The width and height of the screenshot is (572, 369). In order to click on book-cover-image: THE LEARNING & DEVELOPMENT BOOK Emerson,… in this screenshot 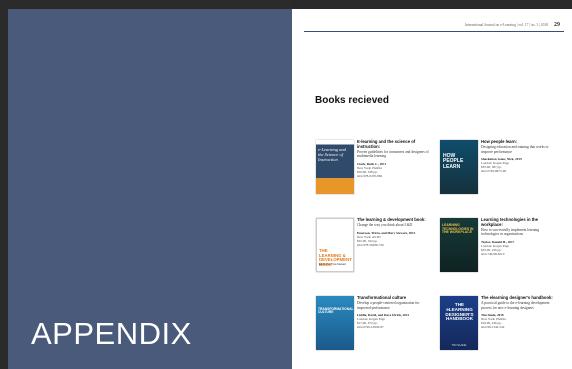, I will do `click(335, 245)`.